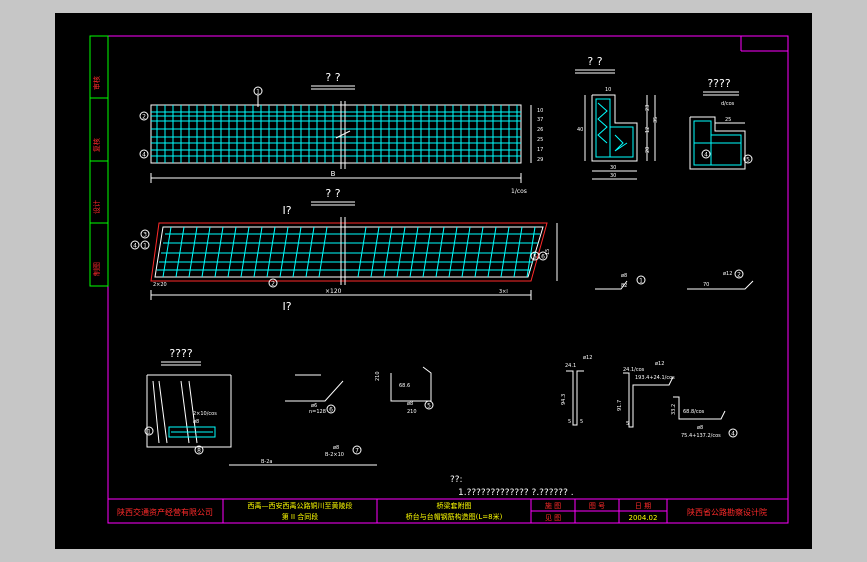  I want to click on plan-callout: 3, so click(145, 235).